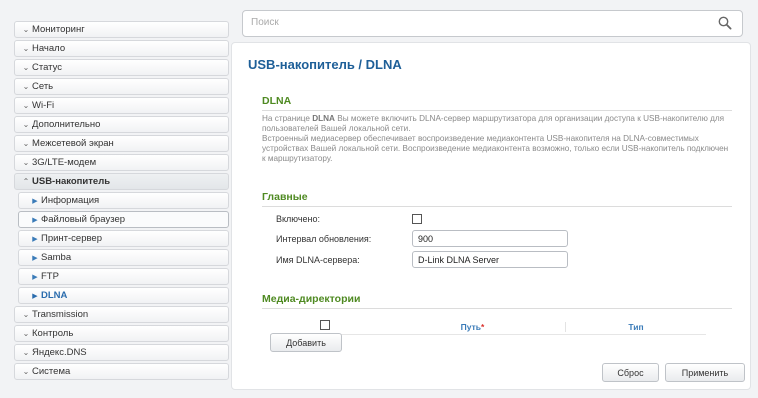 The height and width of the screenshot is (398, 758). I want to click on sidebar-item-15: ⌄ Transmission, so click(121, 314).